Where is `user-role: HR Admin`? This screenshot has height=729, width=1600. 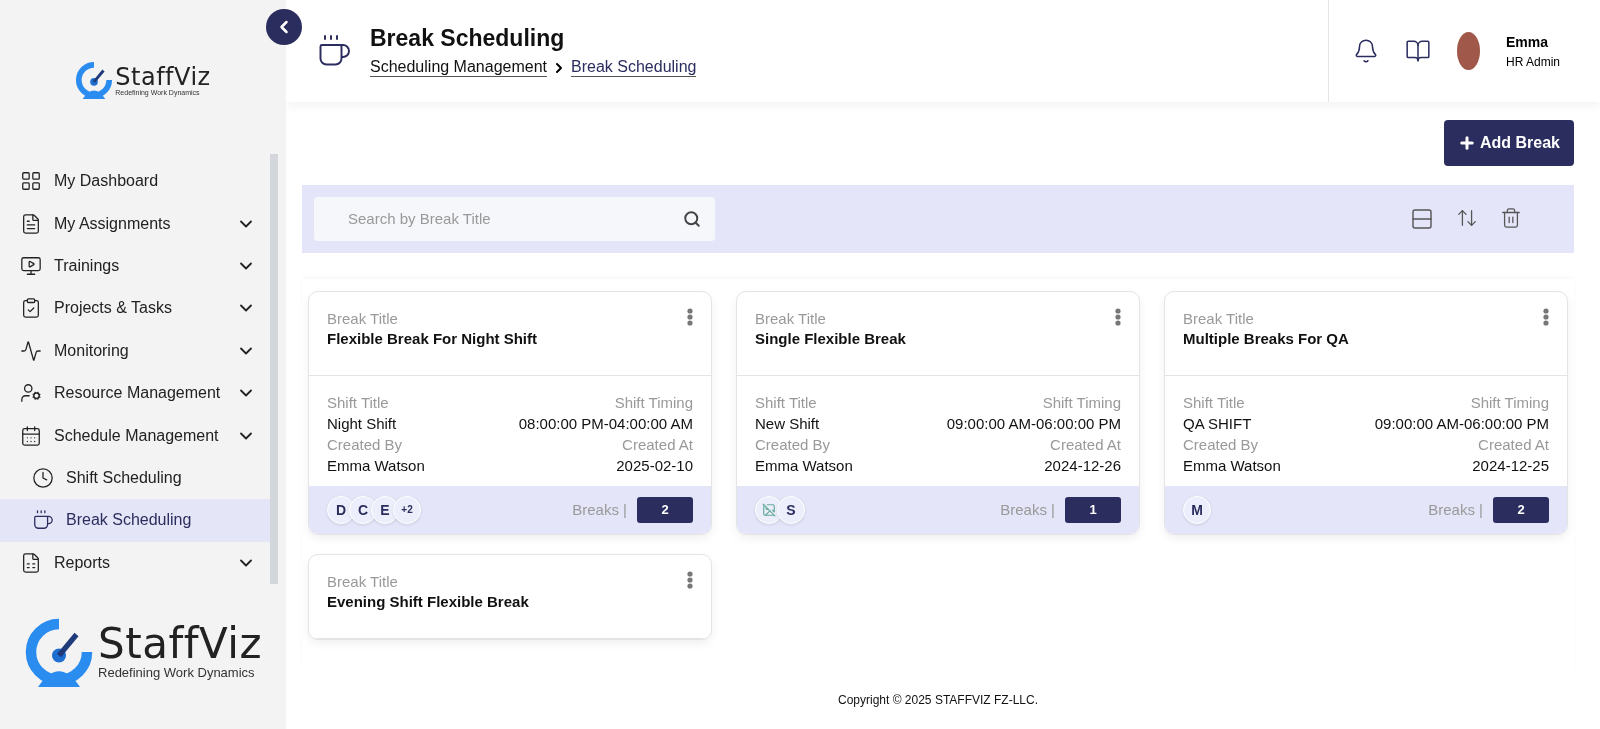
user-role: HR Admin is located at coordinates (1532, 61).